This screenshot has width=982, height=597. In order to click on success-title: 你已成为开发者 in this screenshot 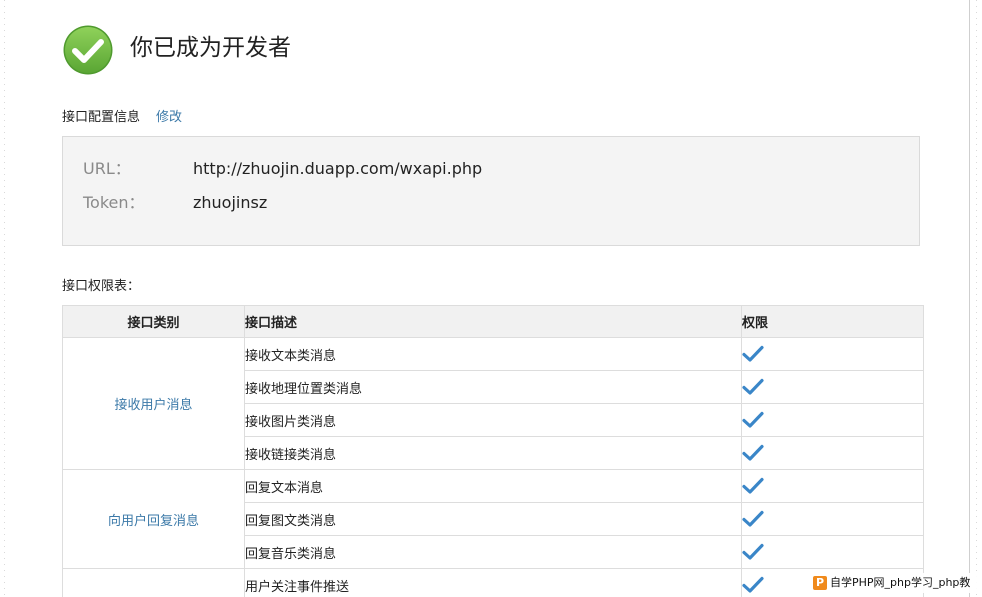, I will do `click(210, 48)`.